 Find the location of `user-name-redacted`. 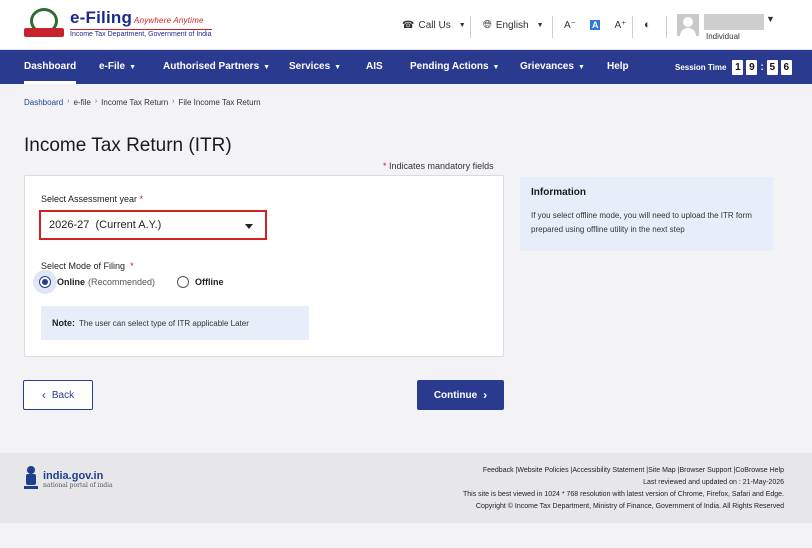

user-name-redacted is located at coordinates (734, 22).